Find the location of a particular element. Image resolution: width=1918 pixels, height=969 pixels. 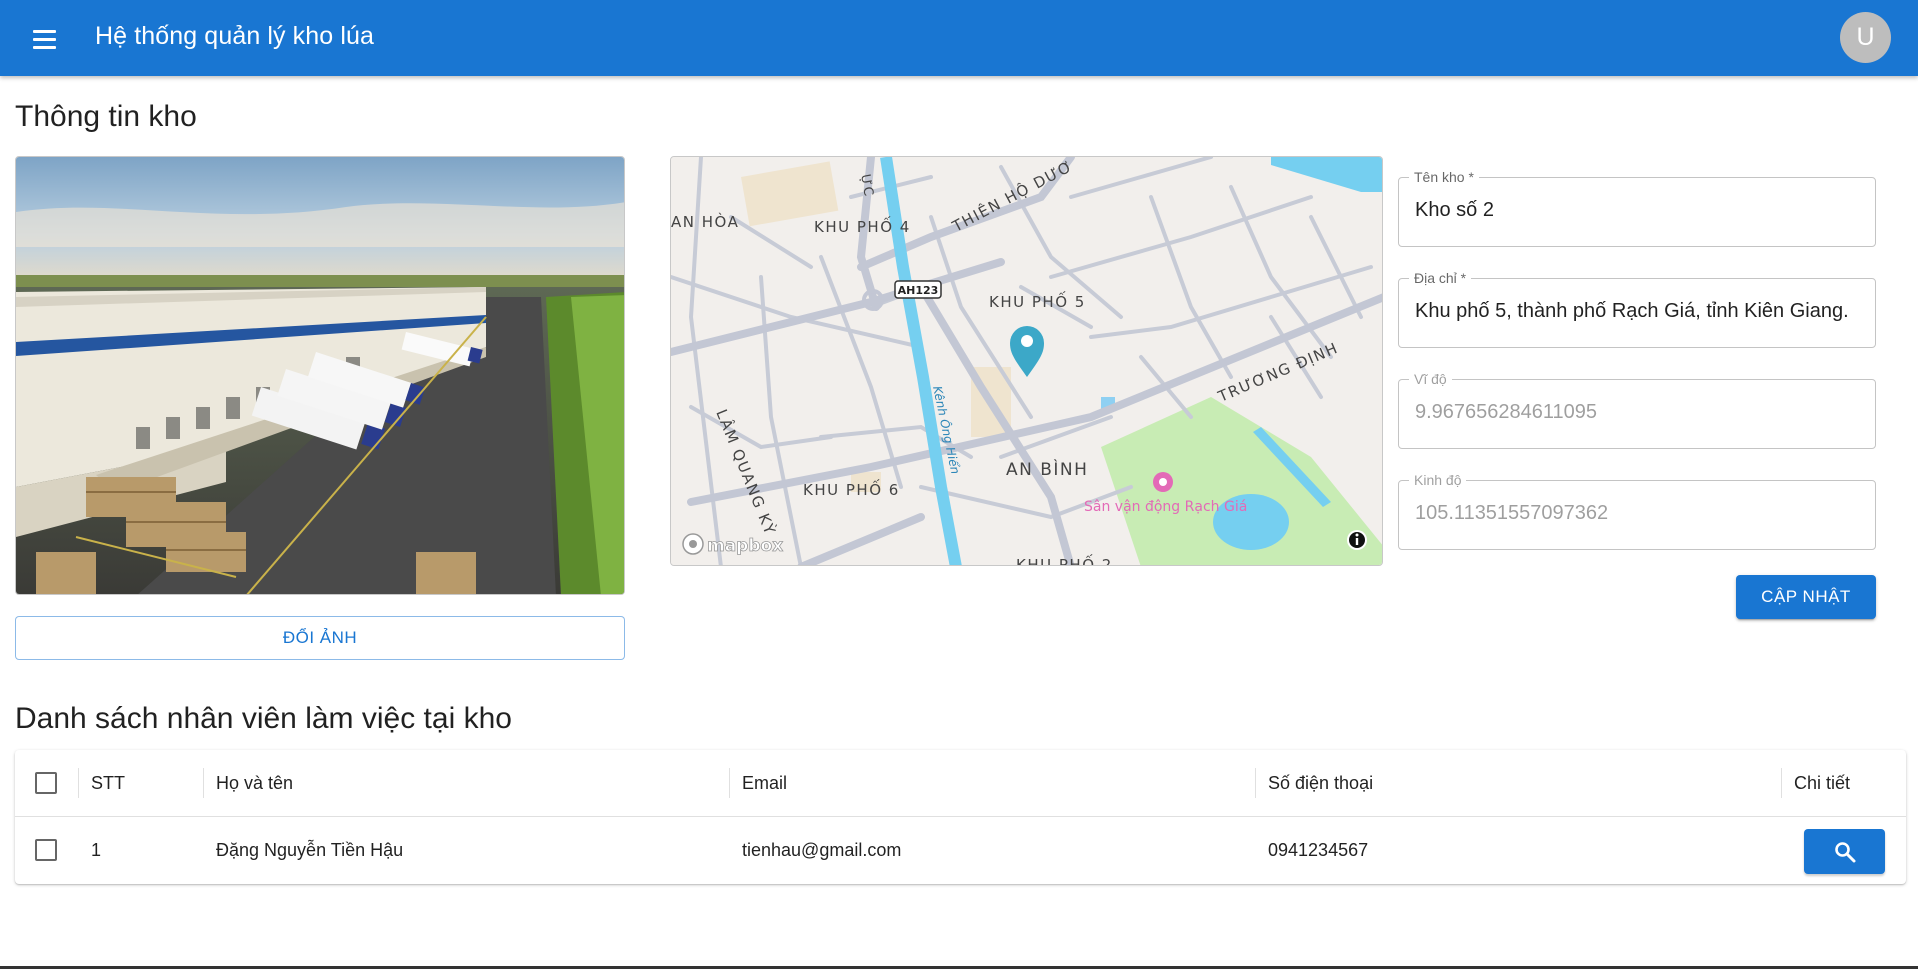

page-title: Thông tin kho is located at coordinates (106, 116).